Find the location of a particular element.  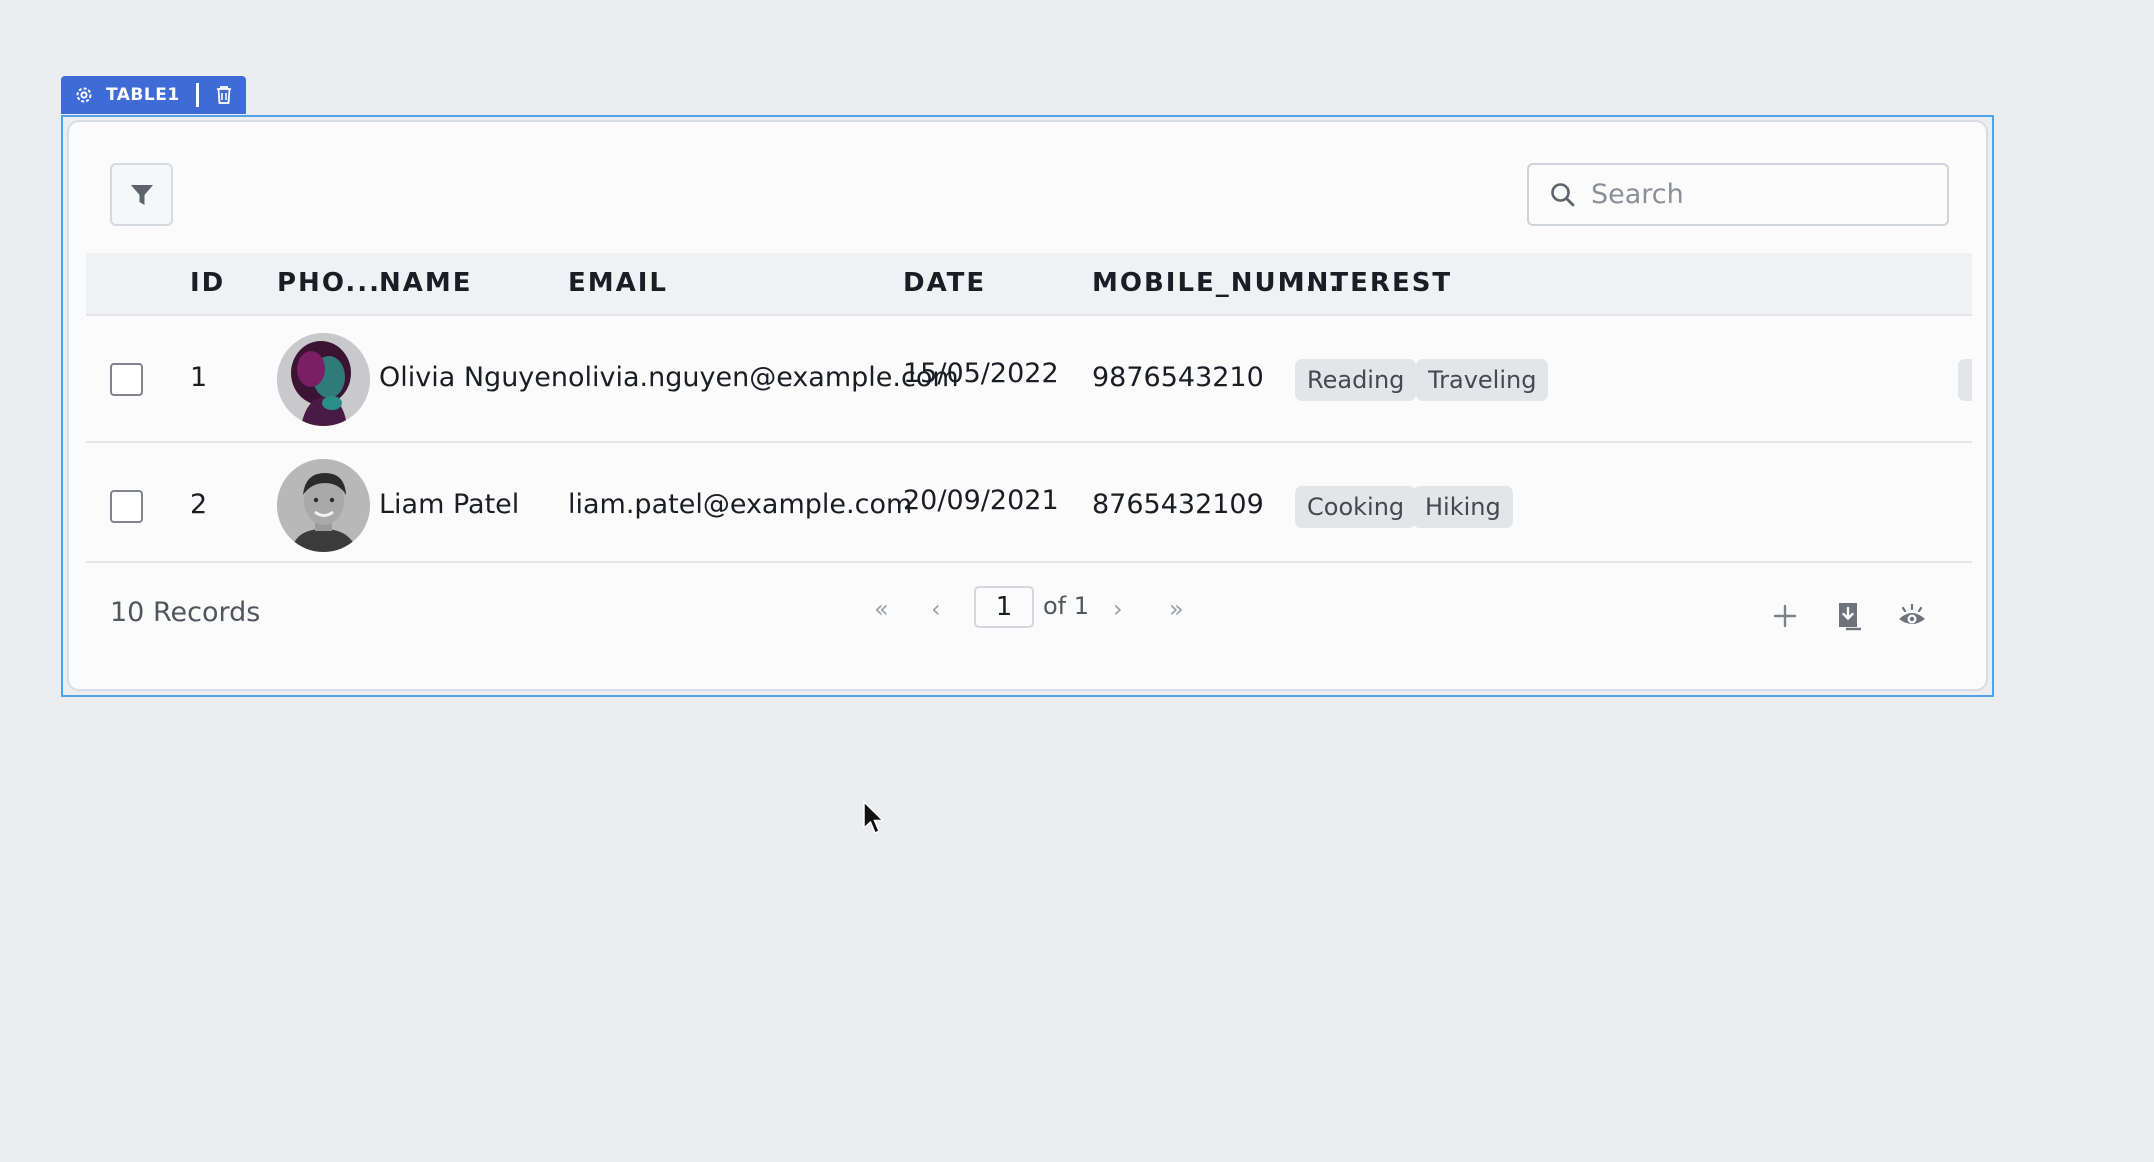

interest-chip: Cooking is located at coordinates (1356, 507).